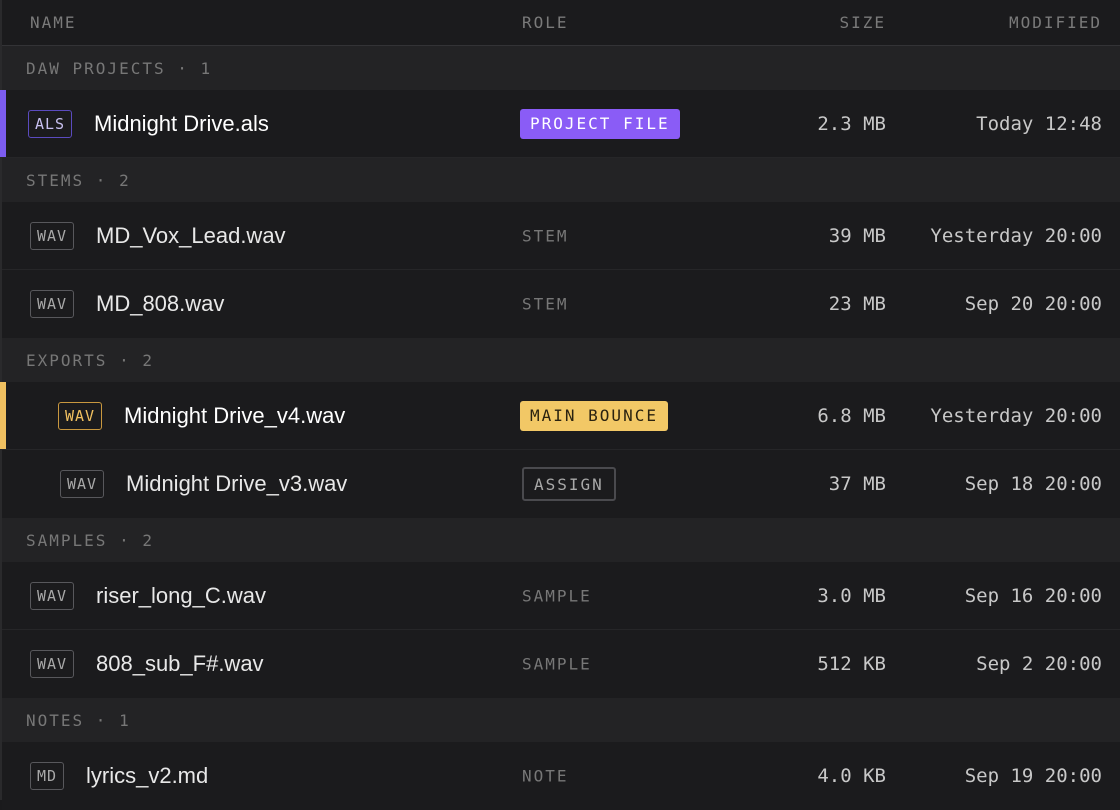 The image size is (1120, 810). Describe the element at coordinates (78, 720) in the screenshot. I see `group-label: NOTES · 1` at that location.